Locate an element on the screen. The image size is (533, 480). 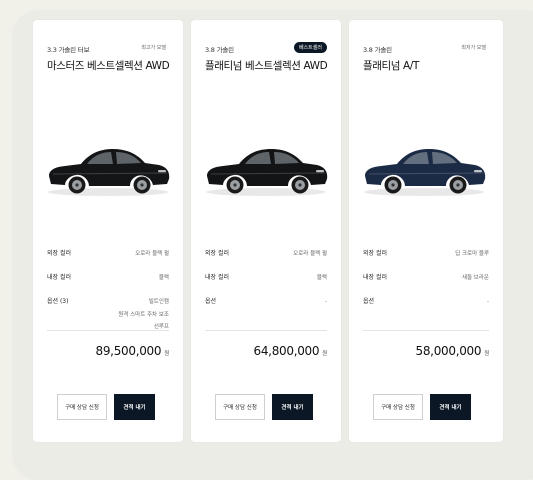
options-label: 옵션 (3) is located at coordinates (58, 301).